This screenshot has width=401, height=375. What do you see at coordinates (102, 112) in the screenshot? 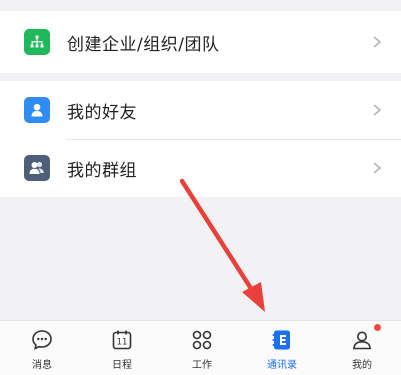
I see `my-friends-label: 我的好友` at bounding box center [102, 112].